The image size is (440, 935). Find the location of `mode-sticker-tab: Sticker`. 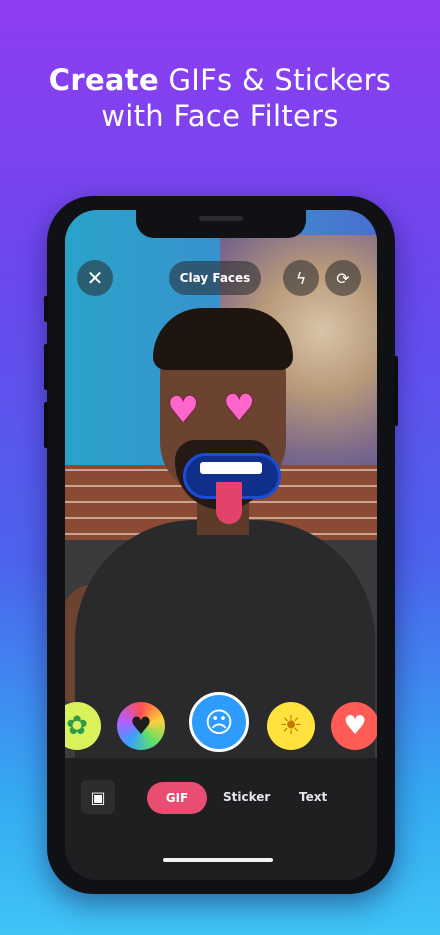

mode-sticker-tab: Sticker is located at coordinates (246, 797).